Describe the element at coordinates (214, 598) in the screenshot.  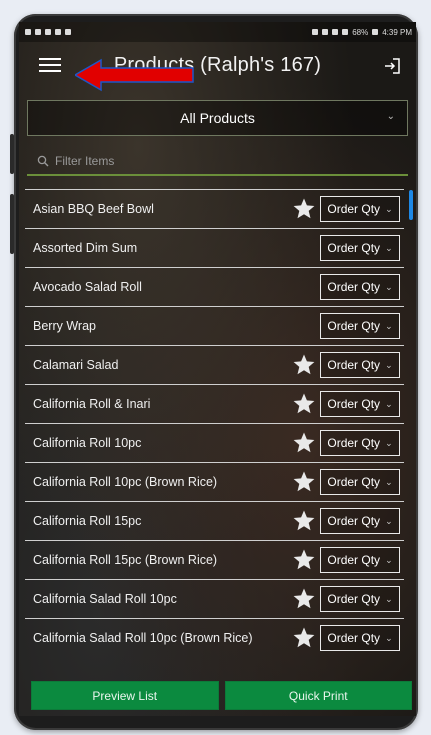
I see `product-row: California Salad Roll 10pc Order Qty ⌄` at that location.